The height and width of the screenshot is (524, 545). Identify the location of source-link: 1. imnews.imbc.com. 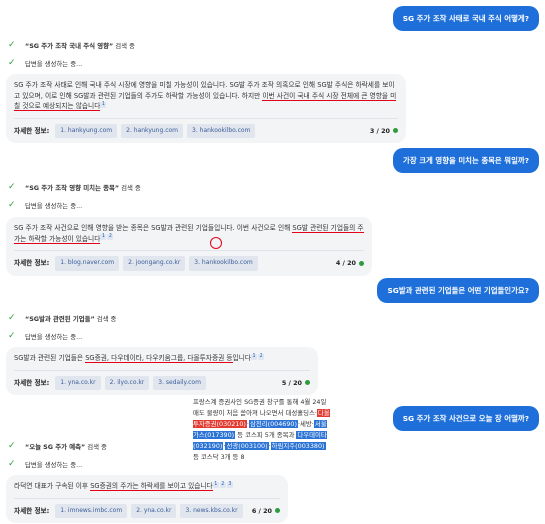
(91, 510).